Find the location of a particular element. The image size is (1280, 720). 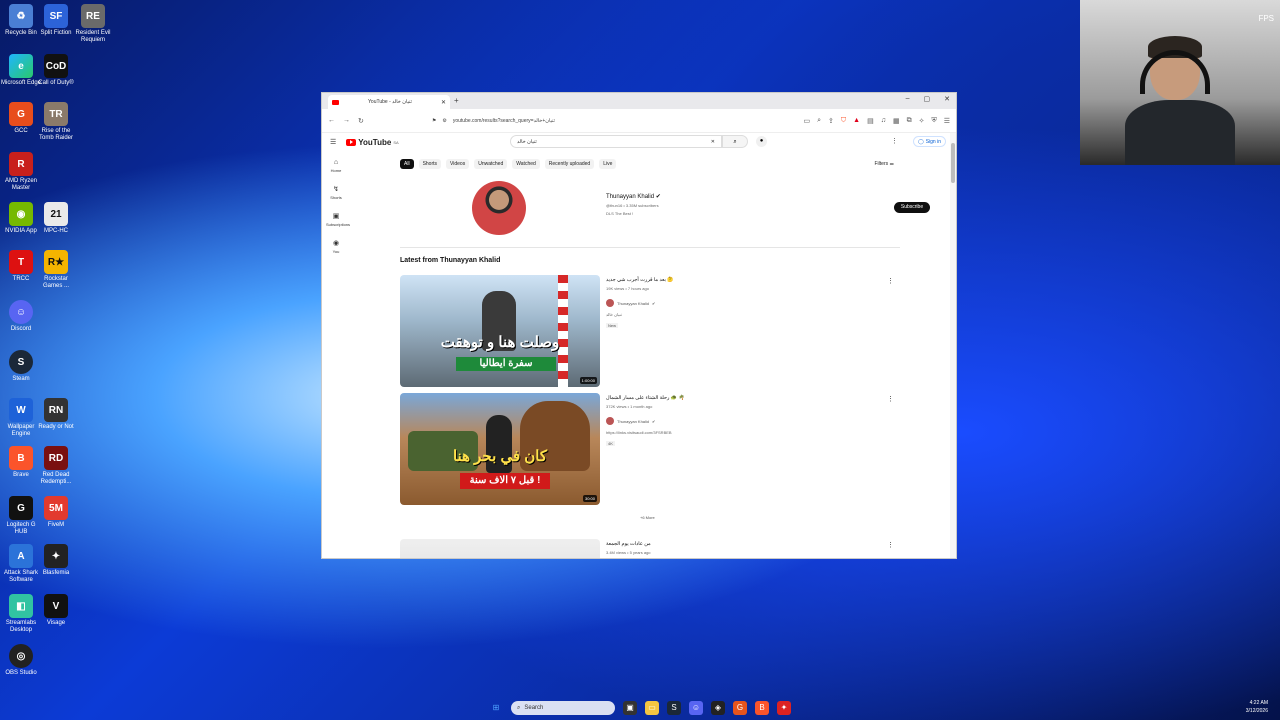

chip-unwatched: Unwatched is located at coordinates (491, 164).